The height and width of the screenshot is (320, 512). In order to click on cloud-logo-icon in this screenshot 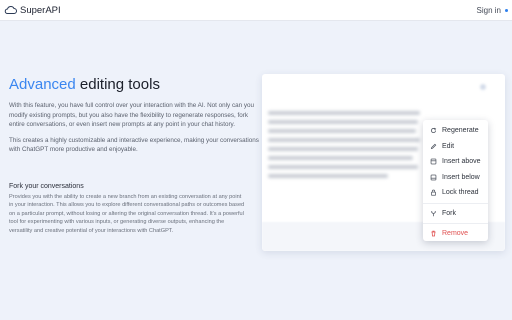, I will do `click(10, 10)`.